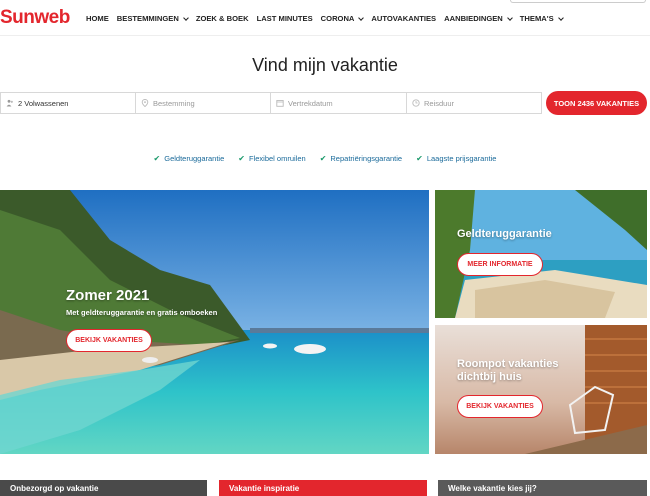  I want to click on money-back-tile: Geldteruggarantie MEER INFORMATIE, so click(541, 254).